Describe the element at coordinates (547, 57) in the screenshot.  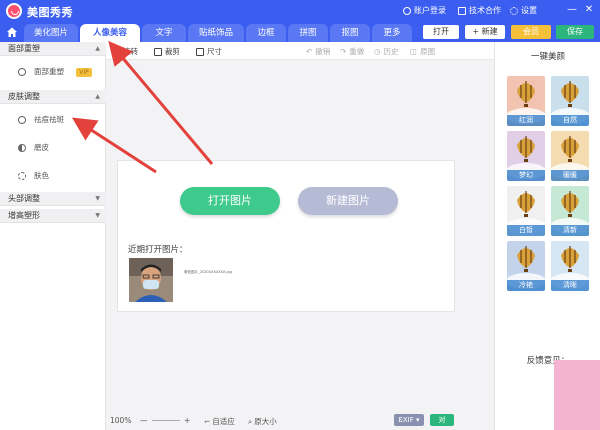
I see `one-click-beauty-title: 一键美颜` at that location.